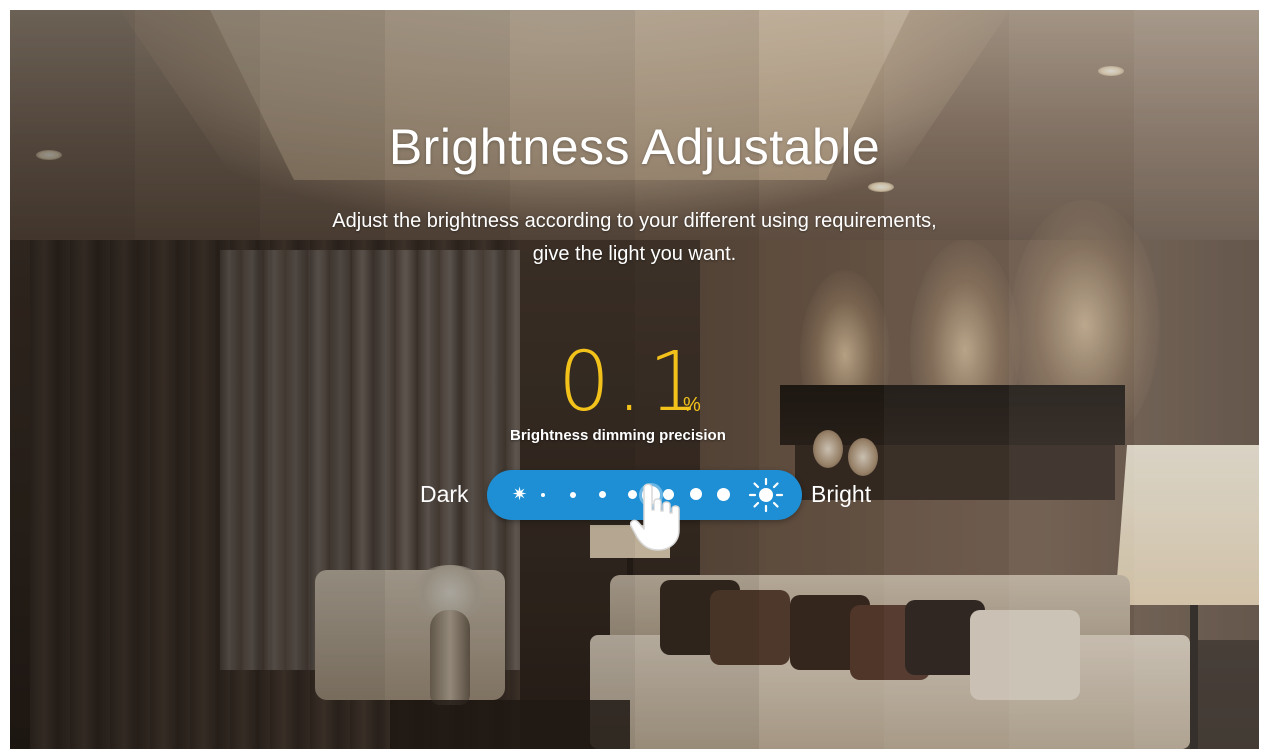 This screenshot has height=749, width=1269. I want to click on dark-label: Dark, so click(444, 494).